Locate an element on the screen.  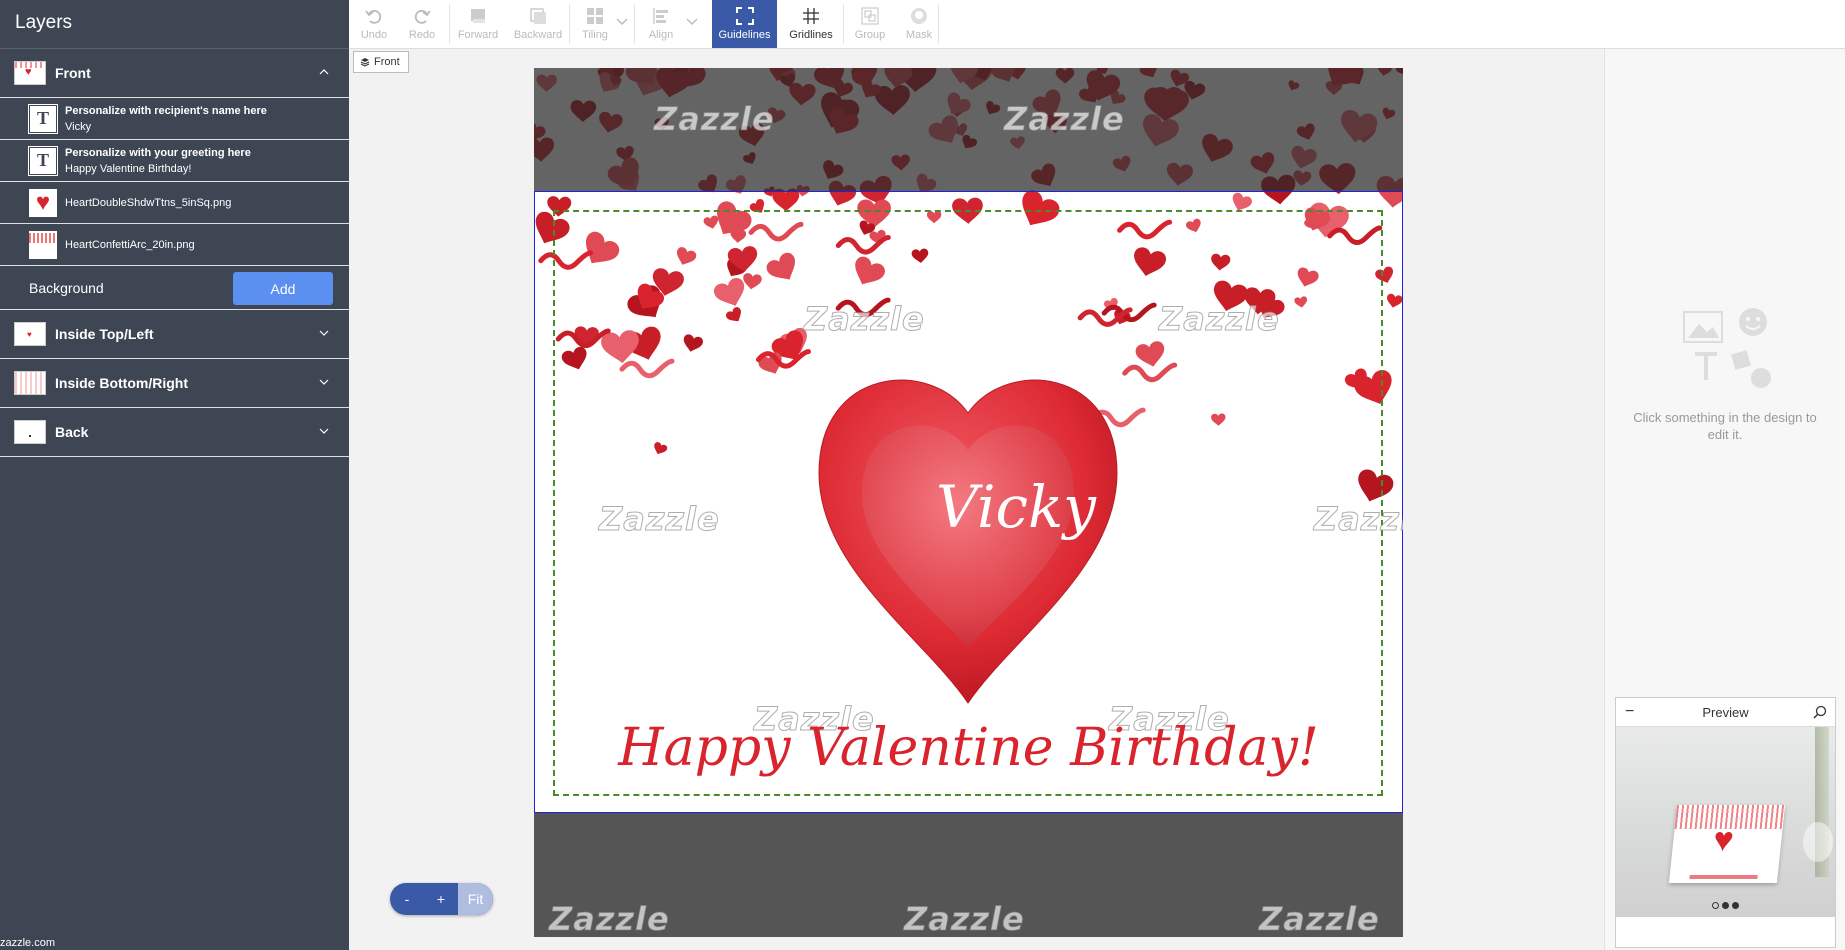
preview-title: Preview is located at coordinates (1725, 712).